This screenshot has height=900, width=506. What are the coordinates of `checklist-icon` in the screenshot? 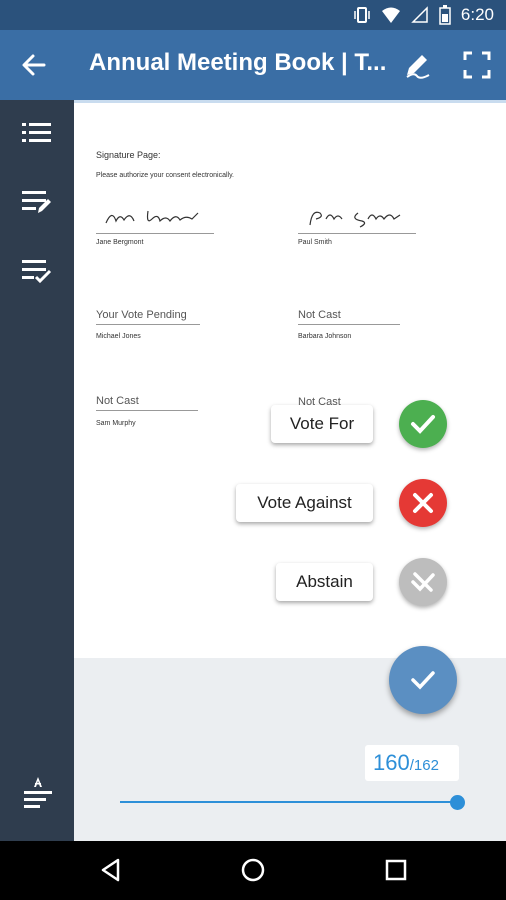 It's located at (37, 270).